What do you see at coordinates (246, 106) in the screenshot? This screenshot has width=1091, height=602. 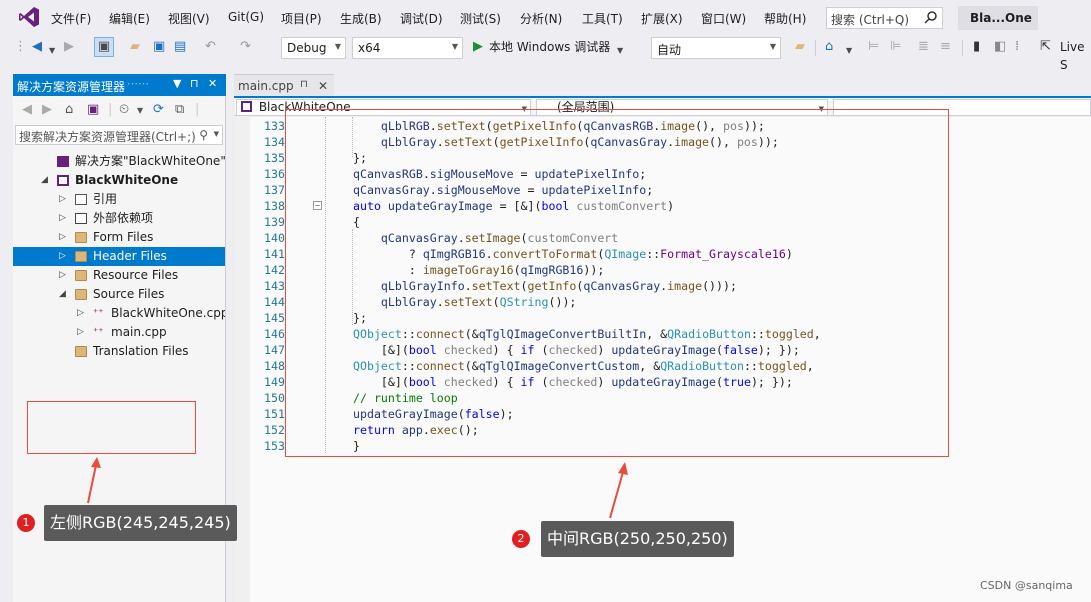 I see `project-icon` at bounding box center [246, 106].